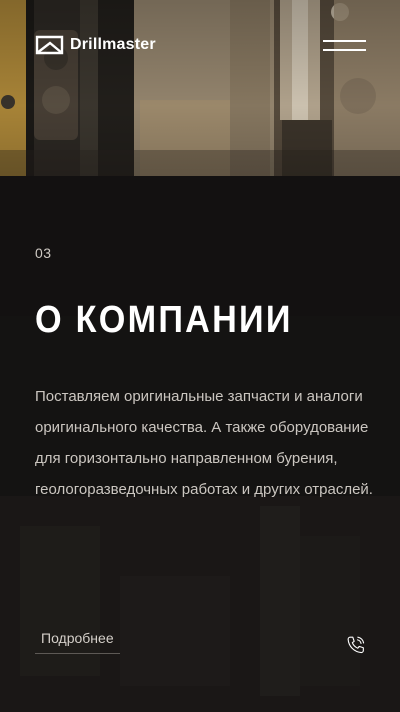 This screenshot has height=712, width=400. What do you see at coordinates (77, 642) in the screenshot?
I see `more-link: Подробнее` at bounding box center [77, 642].